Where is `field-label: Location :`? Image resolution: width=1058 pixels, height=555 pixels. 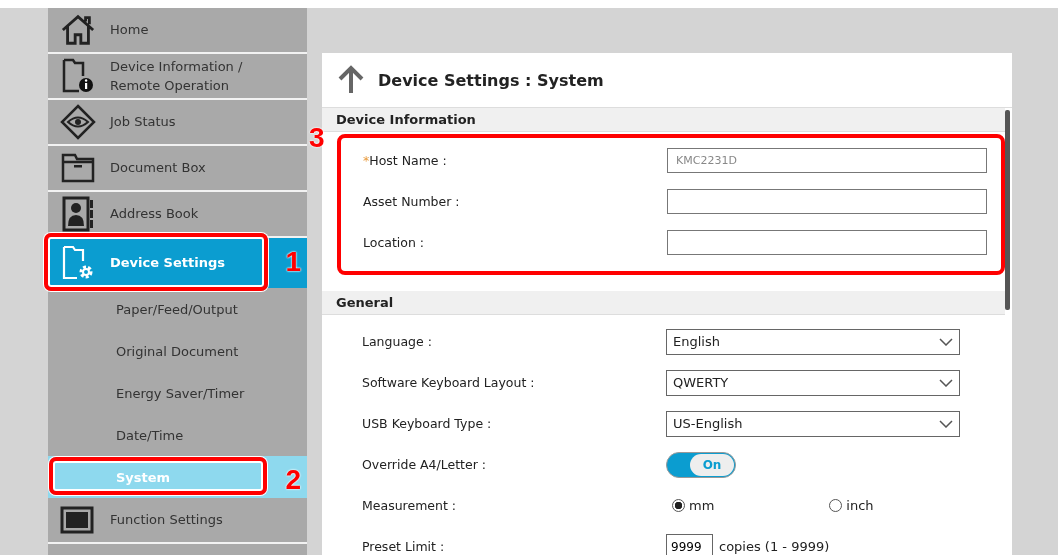
field-label: Location : is located at coordinates (394, 242).